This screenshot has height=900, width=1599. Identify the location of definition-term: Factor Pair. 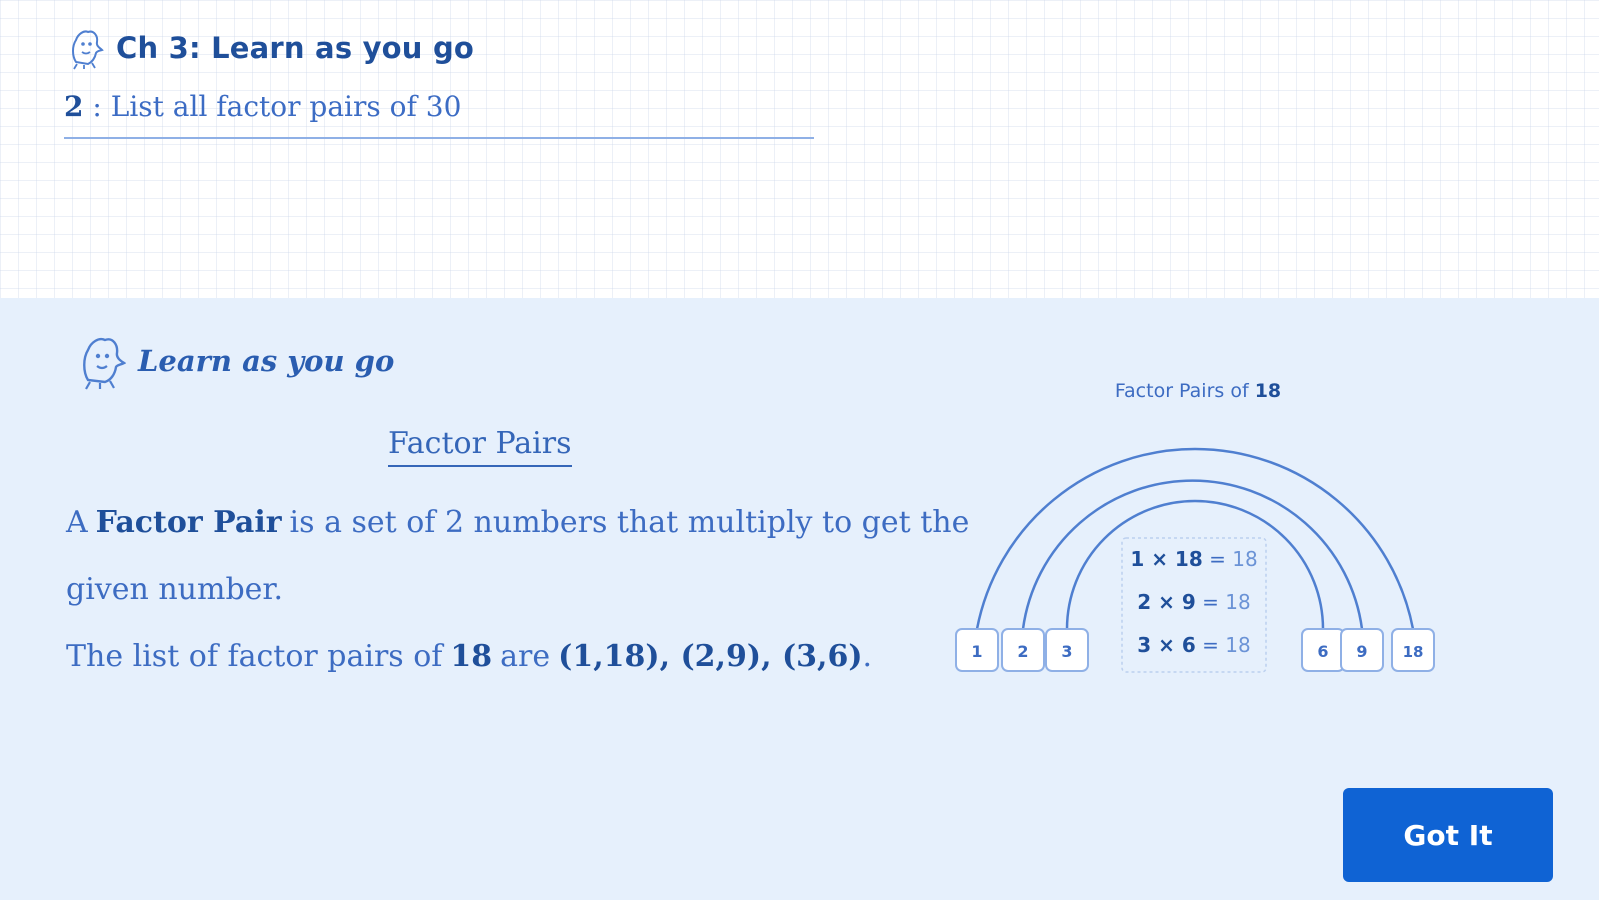
(188, 522).